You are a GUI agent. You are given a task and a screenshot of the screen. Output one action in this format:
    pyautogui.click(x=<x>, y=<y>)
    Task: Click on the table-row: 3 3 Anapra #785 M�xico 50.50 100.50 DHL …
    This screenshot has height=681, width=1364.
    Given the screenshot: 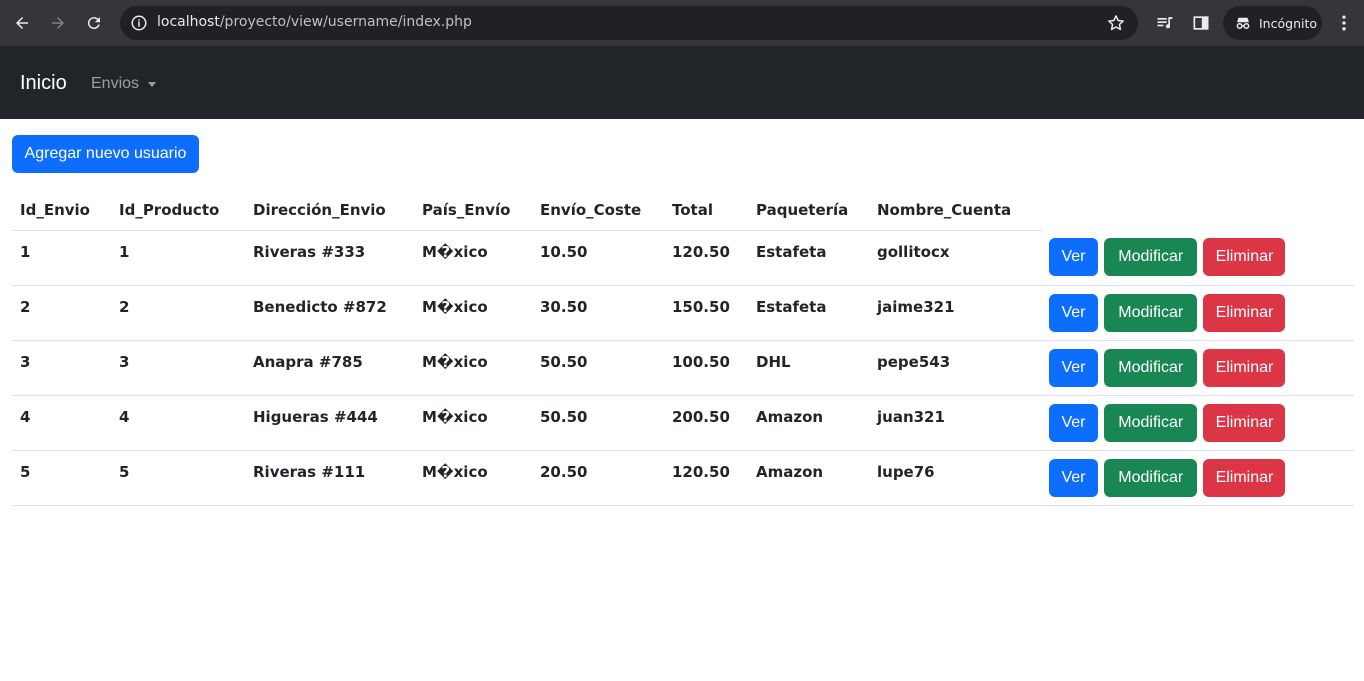 What is the action you would take?
    pyautogui.click(x=683, y=368)
    